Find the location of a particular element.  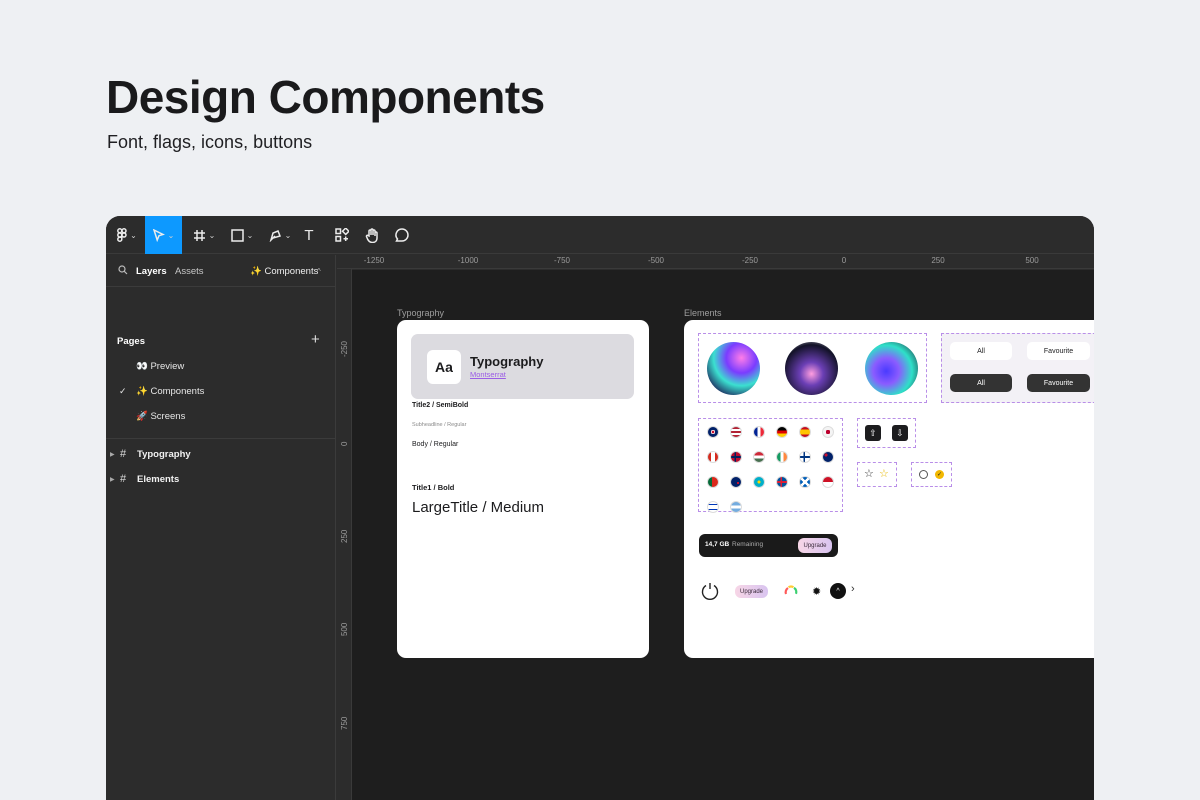

style-title2: Title2 / SemiBold is located at coordinates (440, 405).